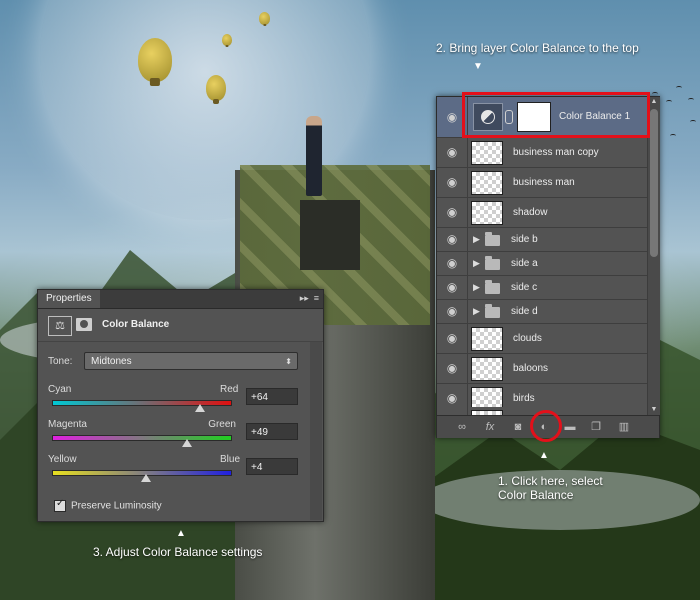 The image size is (700, 600). I want to click on business-man, so click(314, 156).